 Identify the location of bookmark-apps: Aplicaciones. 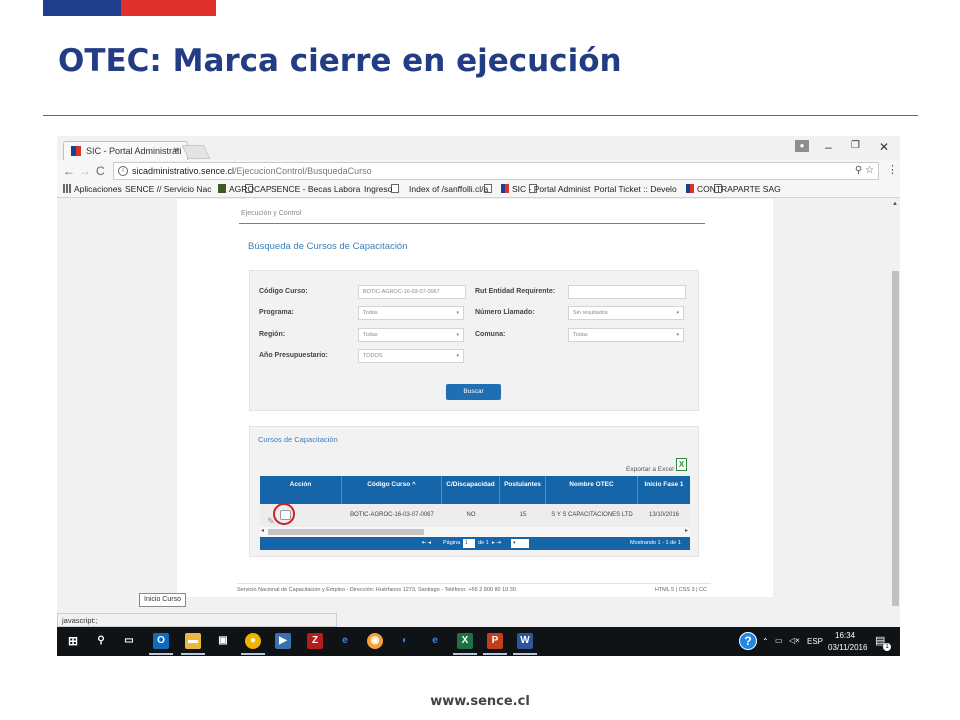
(92, 189).